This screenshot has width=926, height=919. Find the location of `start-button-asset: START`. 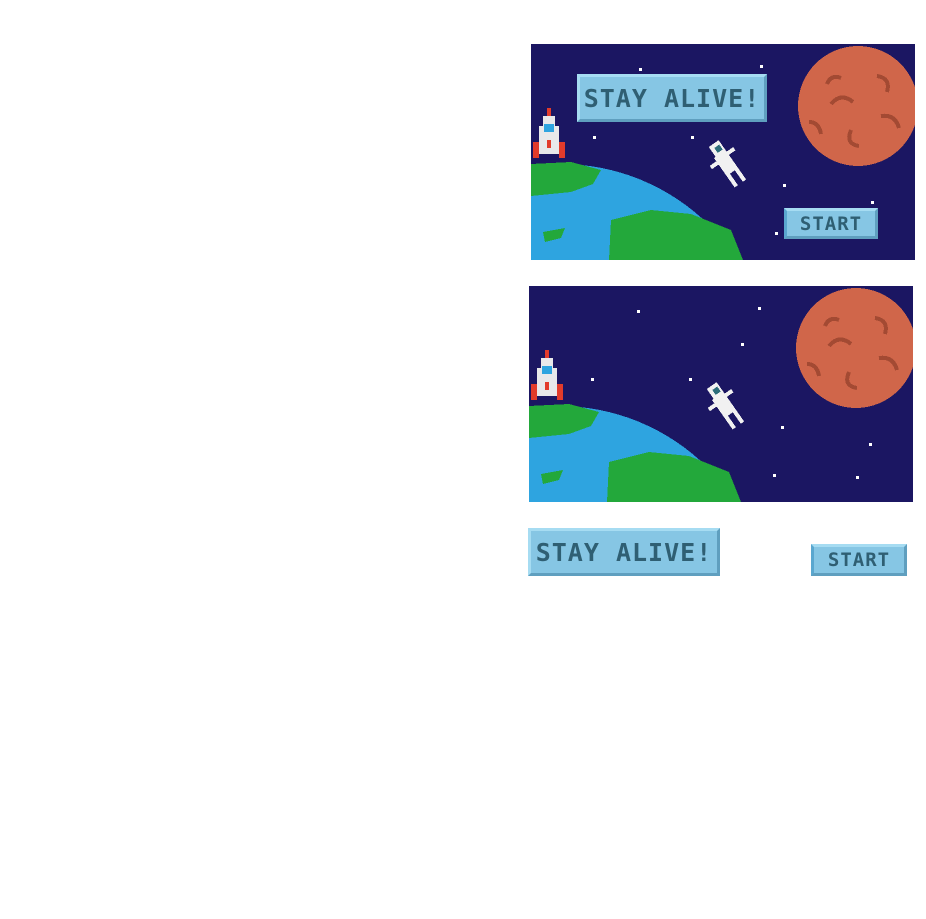

start-button-asset: START is located at coordinates (859, 560).